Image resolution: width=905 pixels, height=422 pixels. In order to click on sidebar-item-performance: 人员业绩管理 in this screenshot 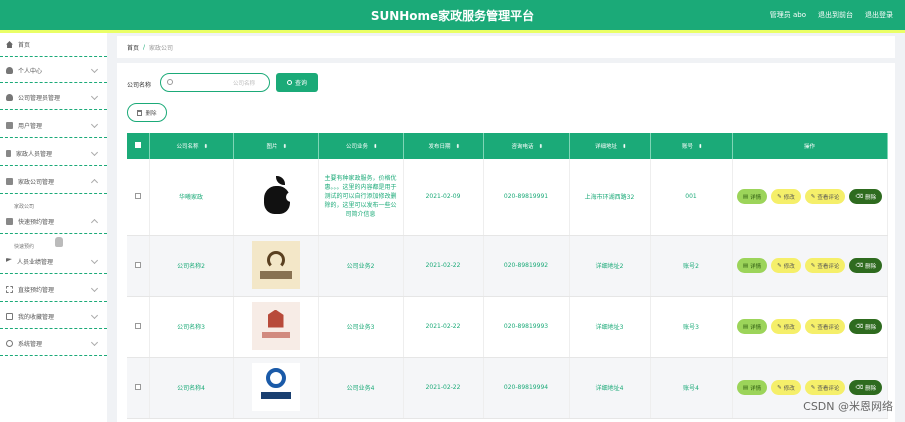, I will do `click(53, 262)`.